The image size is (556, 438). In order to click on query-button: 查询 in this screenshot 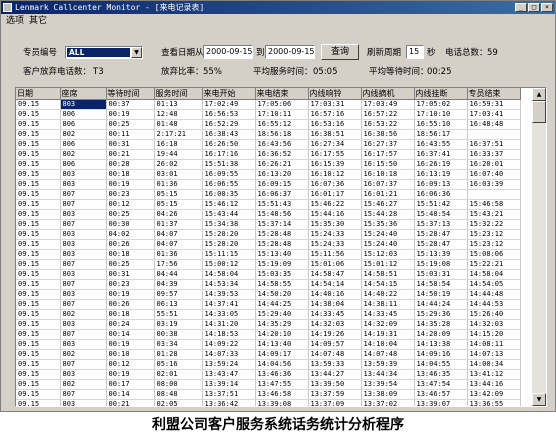, I will do `click(340, 52)`.